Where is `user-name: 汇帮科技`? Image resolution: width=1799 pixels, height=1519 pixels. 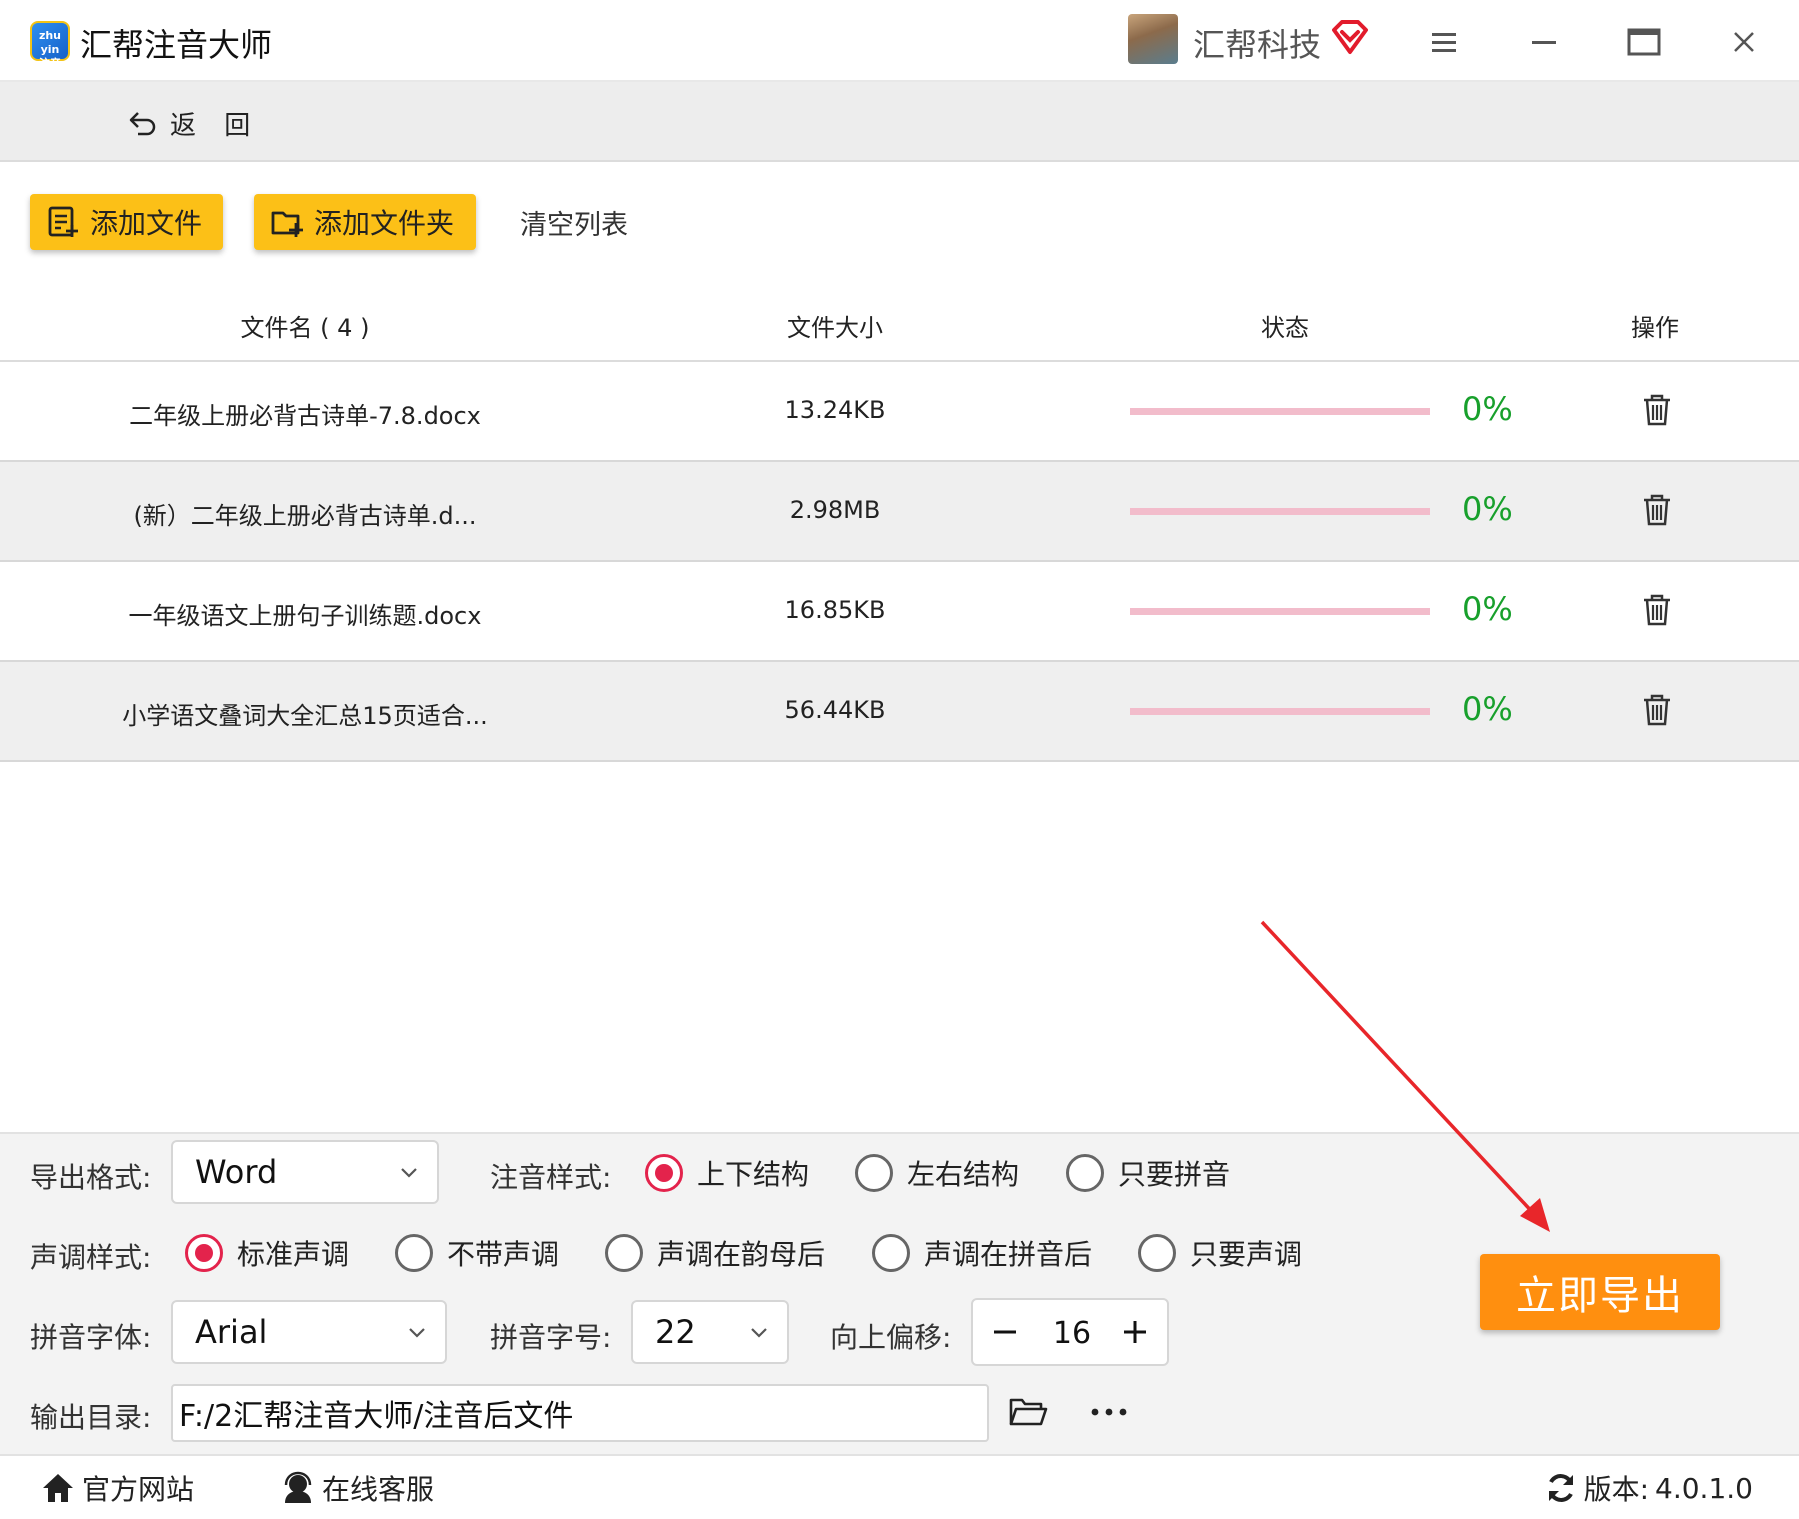
user-name: 汇帮科技 is located at coordinates (1257, 43).